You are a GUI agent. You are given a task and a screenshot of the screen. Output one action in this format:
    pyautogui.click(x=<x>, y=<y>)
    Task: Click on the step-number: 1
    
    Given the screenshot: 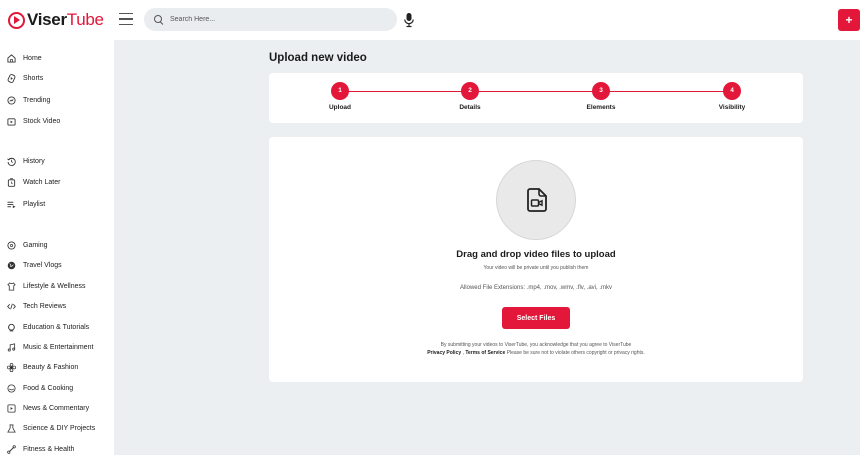 What is the action you would take?
    pyautogui.click(x=340, y=91)
    